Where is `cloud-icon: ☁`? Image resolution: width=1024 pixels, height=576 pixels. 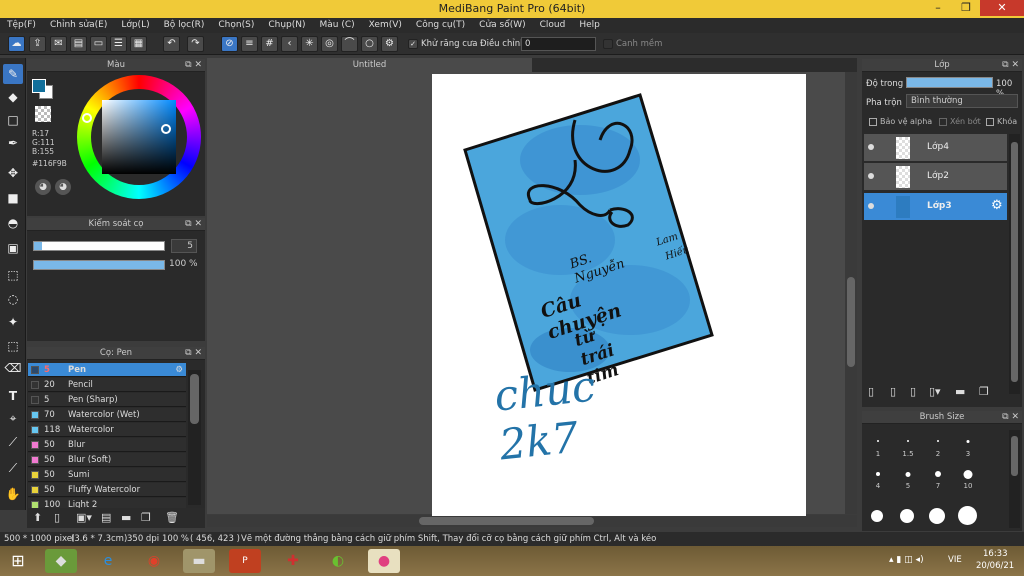
cloud-icon: ☁ is located at coordinates (16, 44).